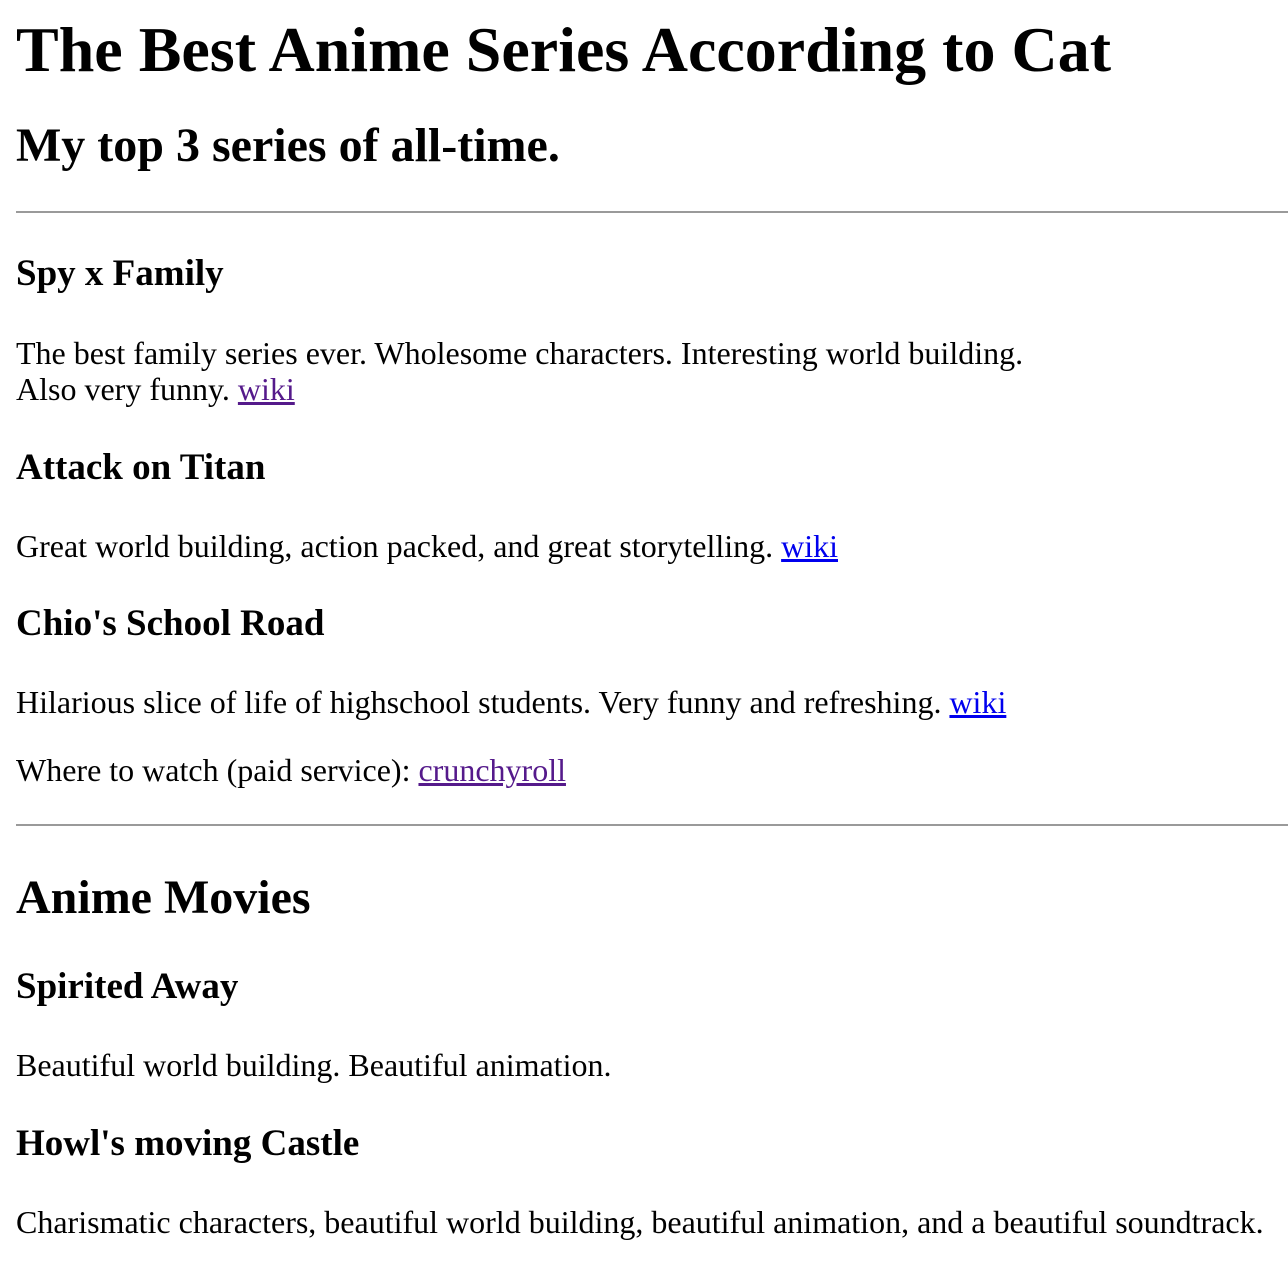  What do you see at coordinates (163, 897) in the screenshot?
I see `movies-heading: Anime Movies` at bounding box center [163, 897].